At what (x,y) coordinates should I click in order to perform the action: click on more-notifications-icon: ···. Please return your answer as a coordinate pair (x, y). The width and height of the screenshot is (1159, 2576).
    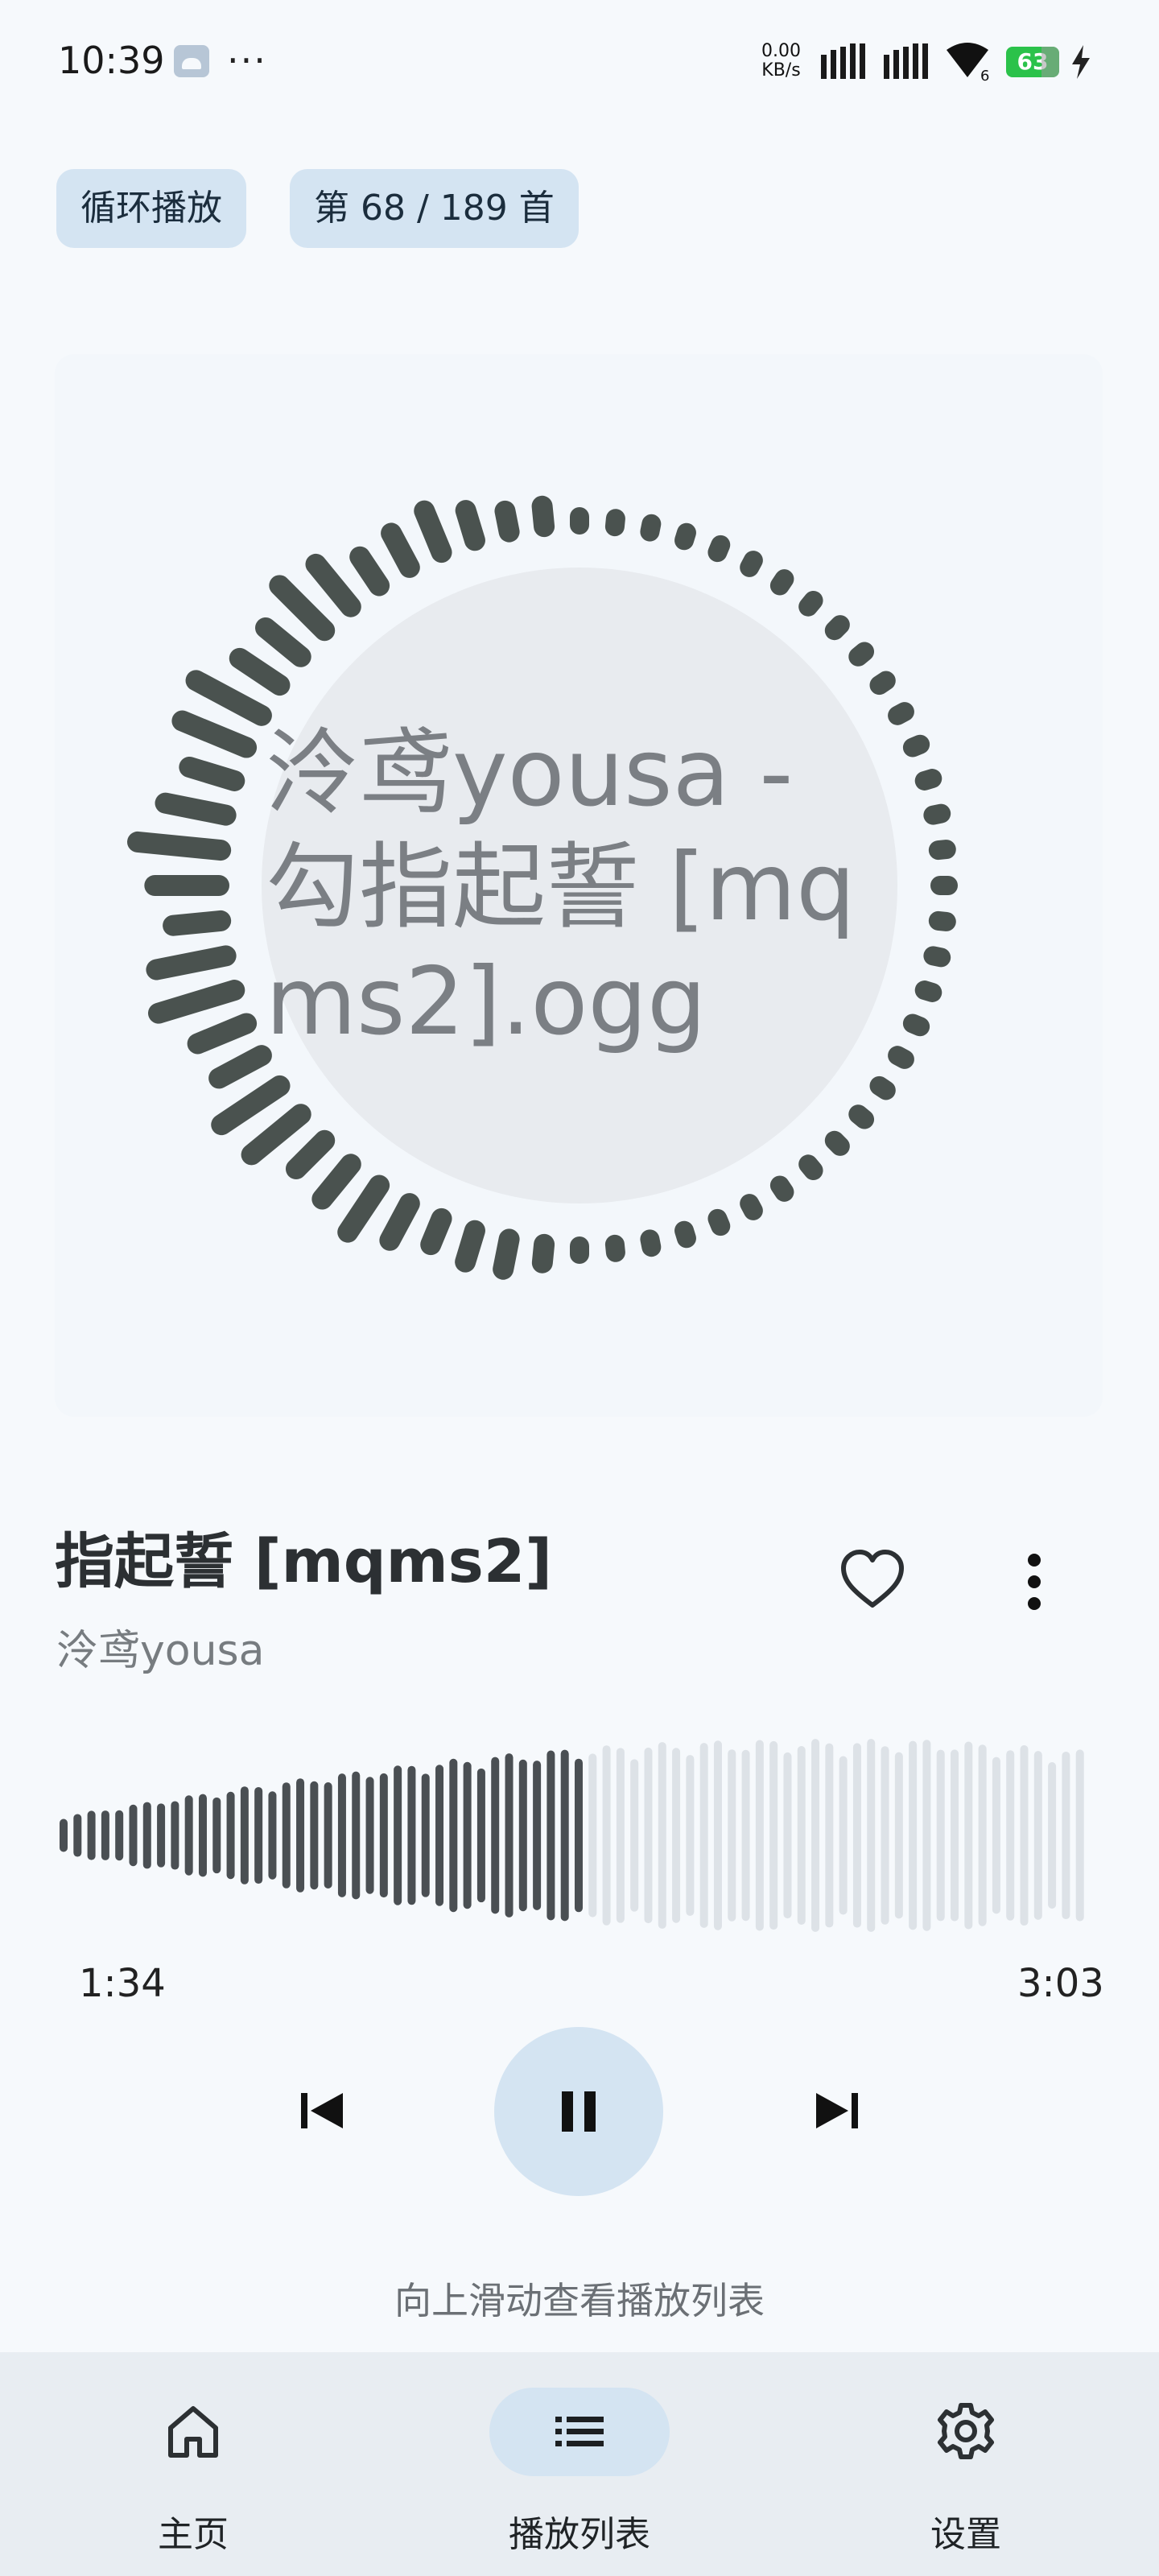
    Looking at the image, I should click on (247, 60).